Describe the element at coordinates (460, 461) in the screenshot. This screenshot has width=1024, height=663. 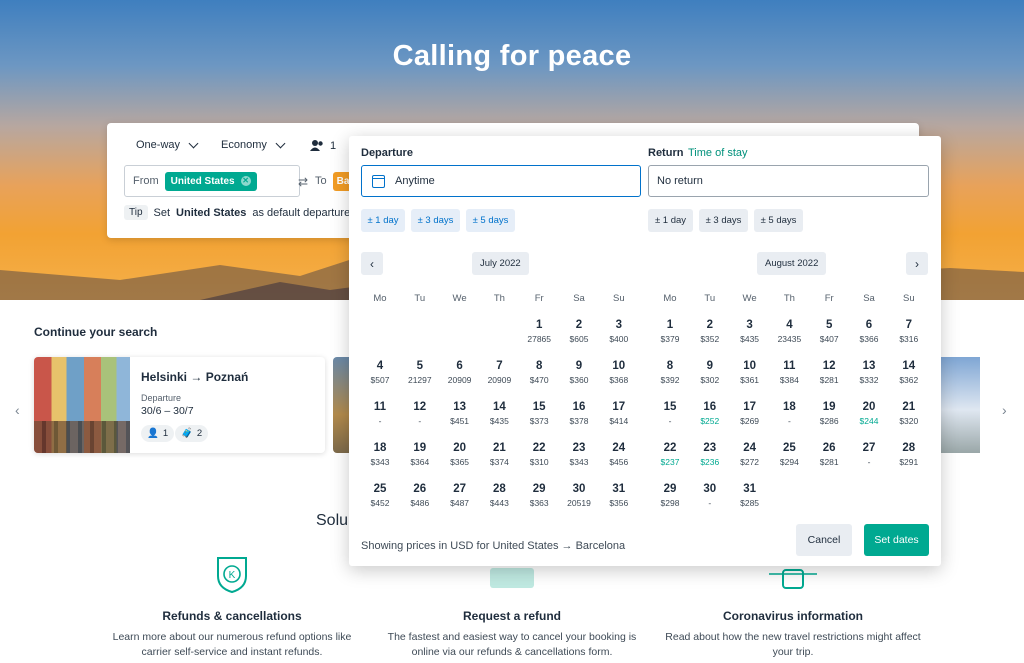
I see `calendar-day: 20 $365` at that location.